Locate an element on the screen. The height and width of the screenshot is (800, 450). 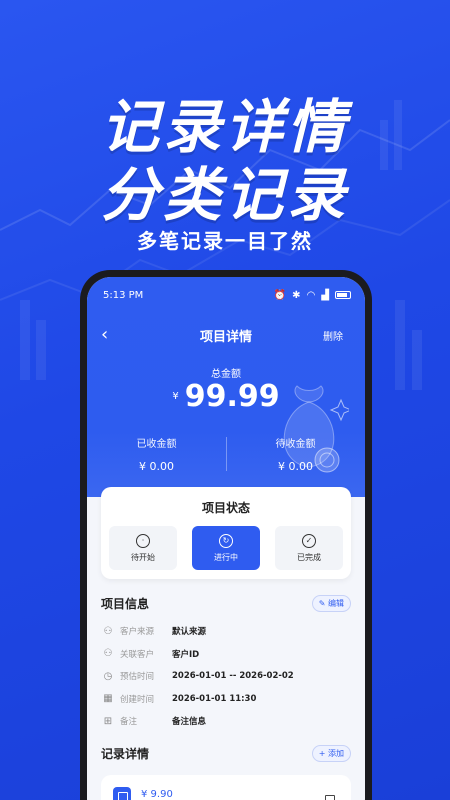
project-info-title: 项目信息 is located at coordinates (125, 604).